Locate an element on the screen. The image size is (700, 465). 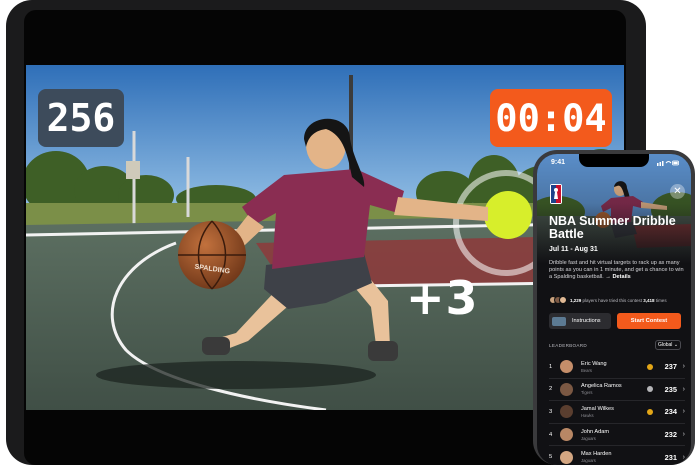
close-icon: ✕ is located at coordinates (677, 191).